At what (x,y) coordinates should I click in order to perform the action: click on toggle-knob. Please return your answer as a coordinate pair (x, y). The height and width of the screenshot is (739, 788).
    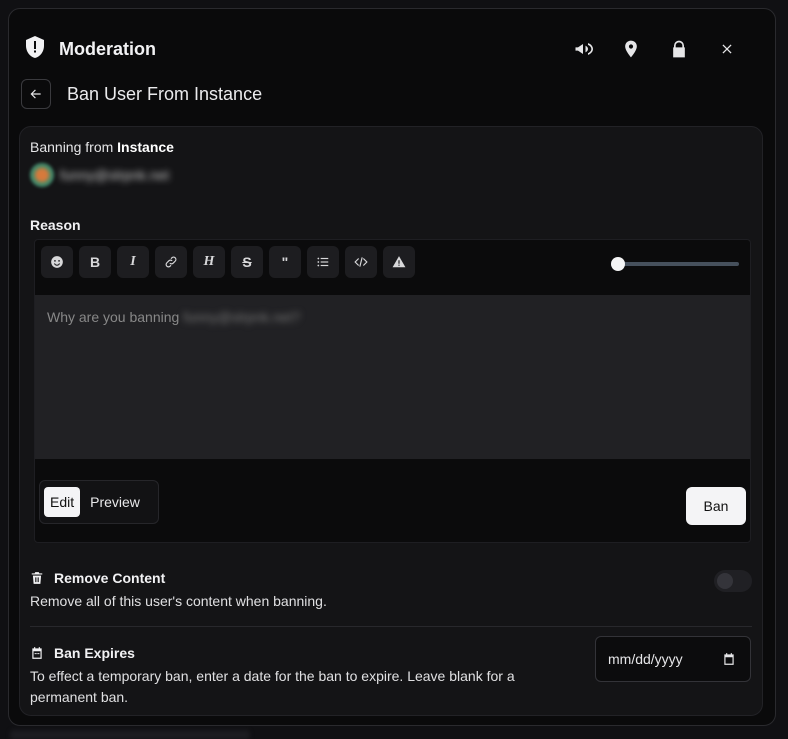
    Looking at the image, I should click on (725, 581).